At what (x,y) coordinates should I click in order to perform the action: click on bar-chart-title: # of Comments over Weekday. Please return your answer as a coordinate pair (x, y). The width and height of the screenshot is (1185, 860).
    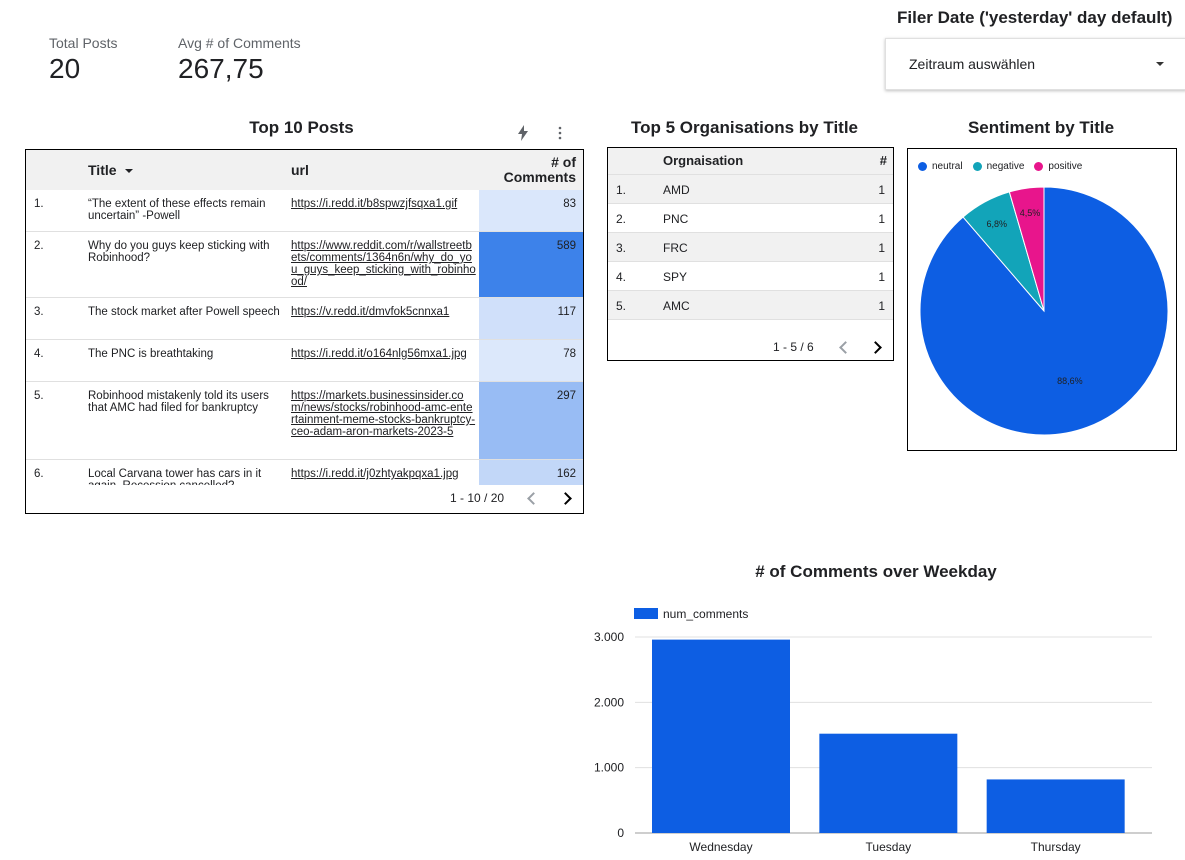
    Looking at the image, I should click on (876, 571).